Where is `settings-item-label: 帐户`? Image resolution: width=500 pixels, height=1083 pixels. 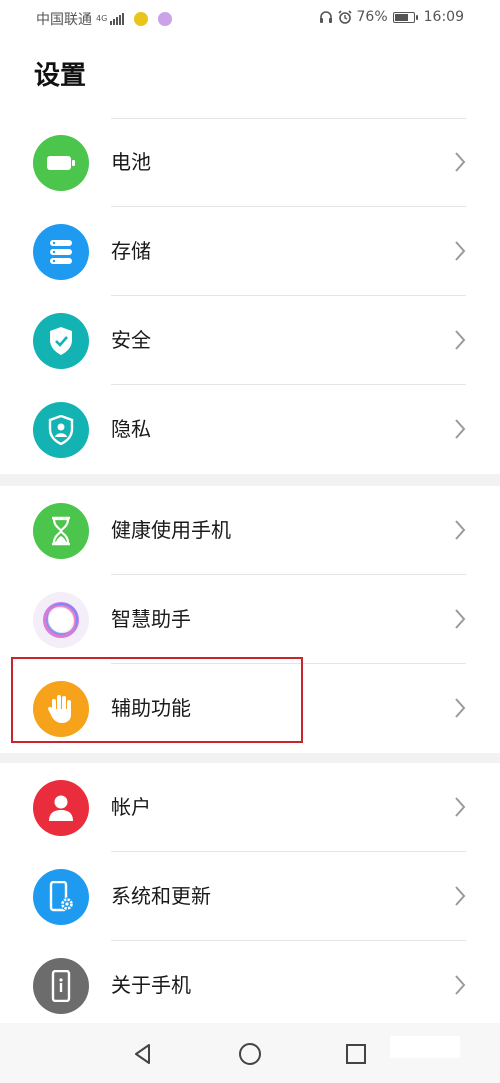 settings-item-label: 帐户 is located at coordinates (131, 807).